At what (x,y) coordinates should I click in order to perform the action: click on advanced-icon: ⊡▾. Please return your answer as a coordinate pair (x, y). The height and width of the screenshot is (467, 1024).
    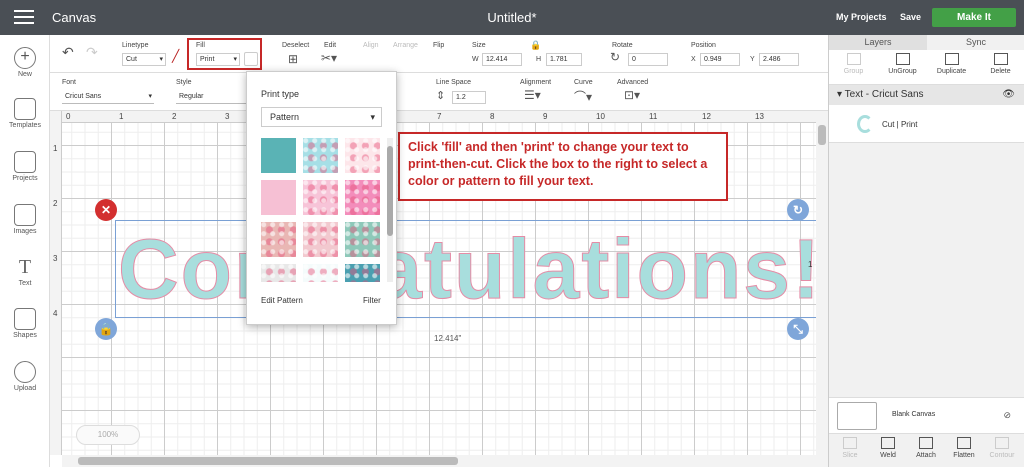
    Looking at the image, I should click on (632, 95).